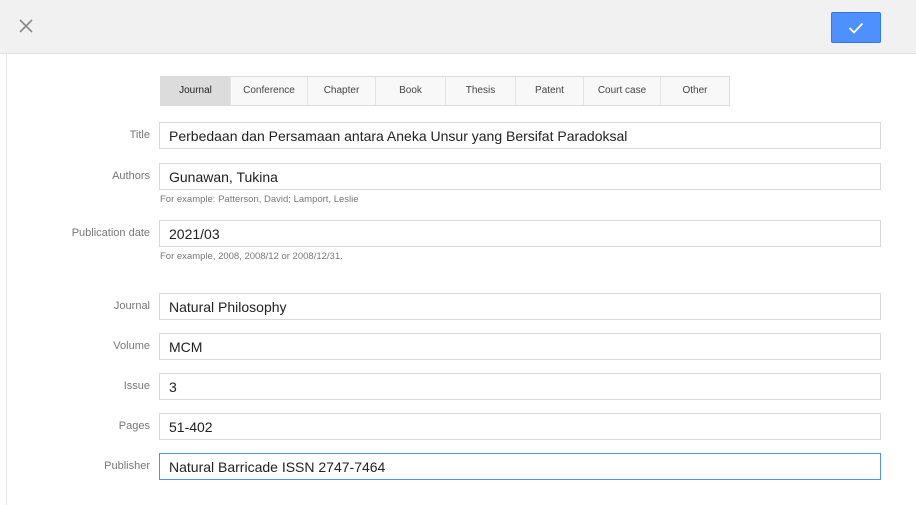  I want to click on authors-field, so click(520, 176).